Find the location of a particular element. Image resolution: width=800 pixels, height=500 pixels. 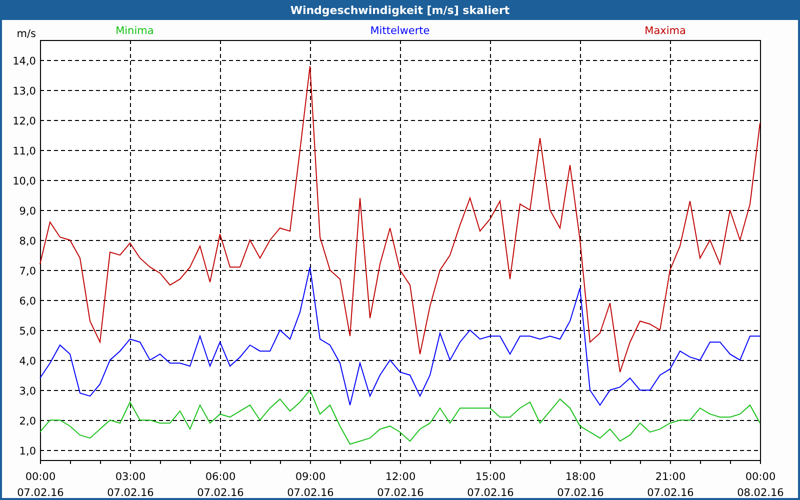

axis-tick-label: 3,0 is located at coordinates (27, 392).